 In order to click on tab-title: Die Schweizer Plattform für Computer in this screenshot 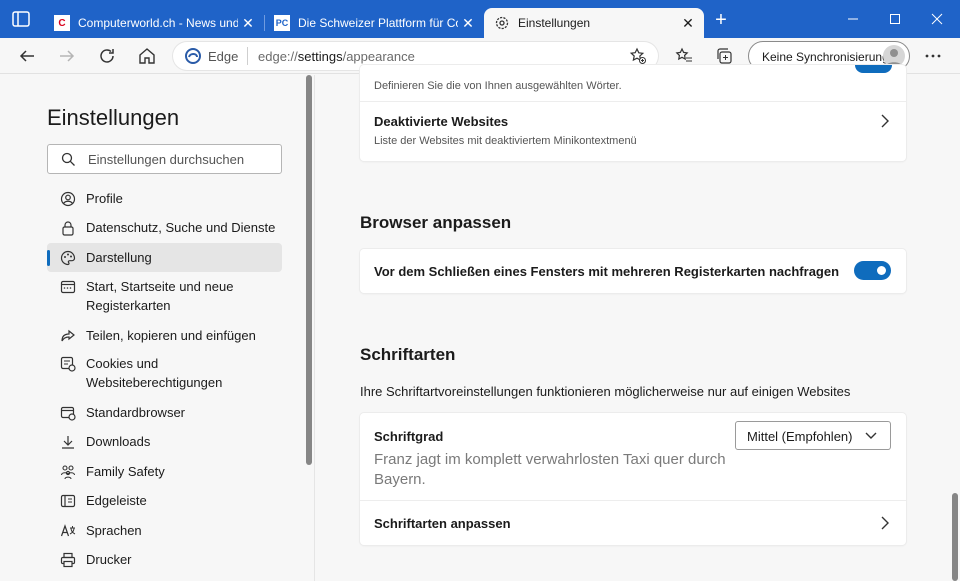, I will do `click(378, 23)`.